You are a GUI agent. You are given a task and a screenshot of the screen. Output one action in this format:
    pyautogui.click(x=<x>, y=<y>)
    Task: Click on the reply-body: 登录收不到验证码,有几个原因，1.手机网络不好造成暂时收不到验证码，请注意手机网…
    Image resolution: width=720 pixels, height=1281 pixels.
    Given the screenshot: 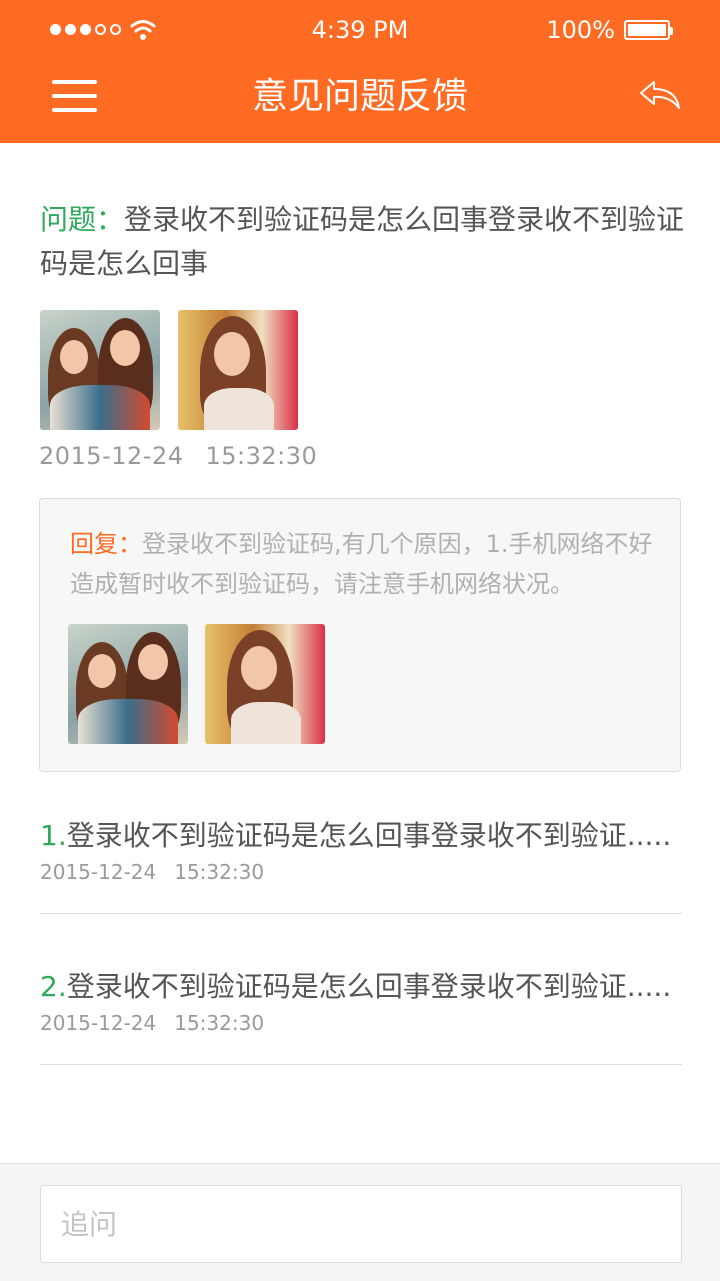 What is the action you would take?
    pyautogui.click(x=361, y=564)
    